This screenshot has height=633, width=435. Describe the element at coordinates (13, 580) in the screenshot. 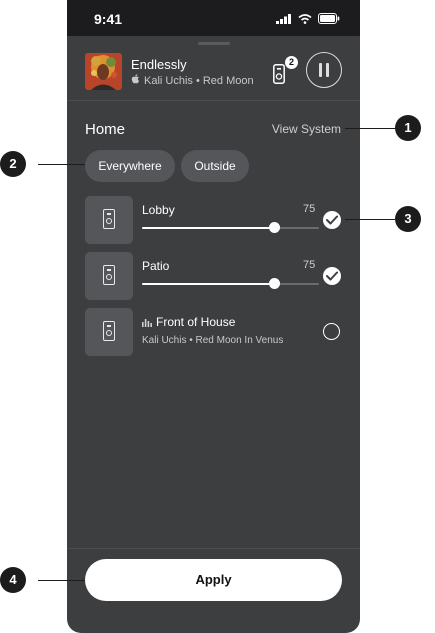

I see `callout-badge-4: 4` at that location.